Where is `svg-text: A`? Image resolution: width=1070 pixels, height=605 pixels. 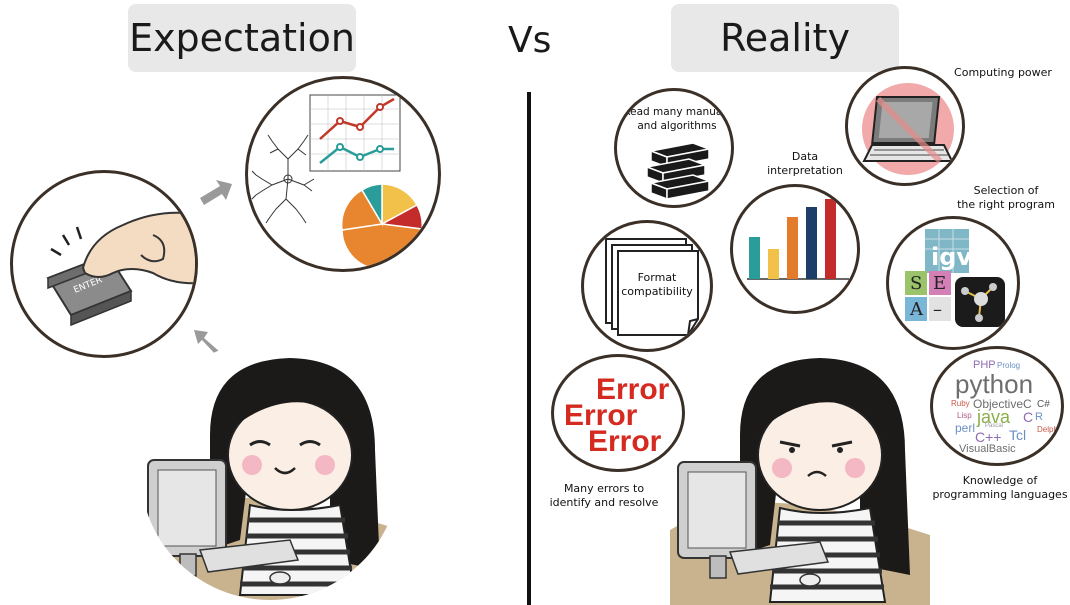 svg-text: A is located at coordinates (916, 309).